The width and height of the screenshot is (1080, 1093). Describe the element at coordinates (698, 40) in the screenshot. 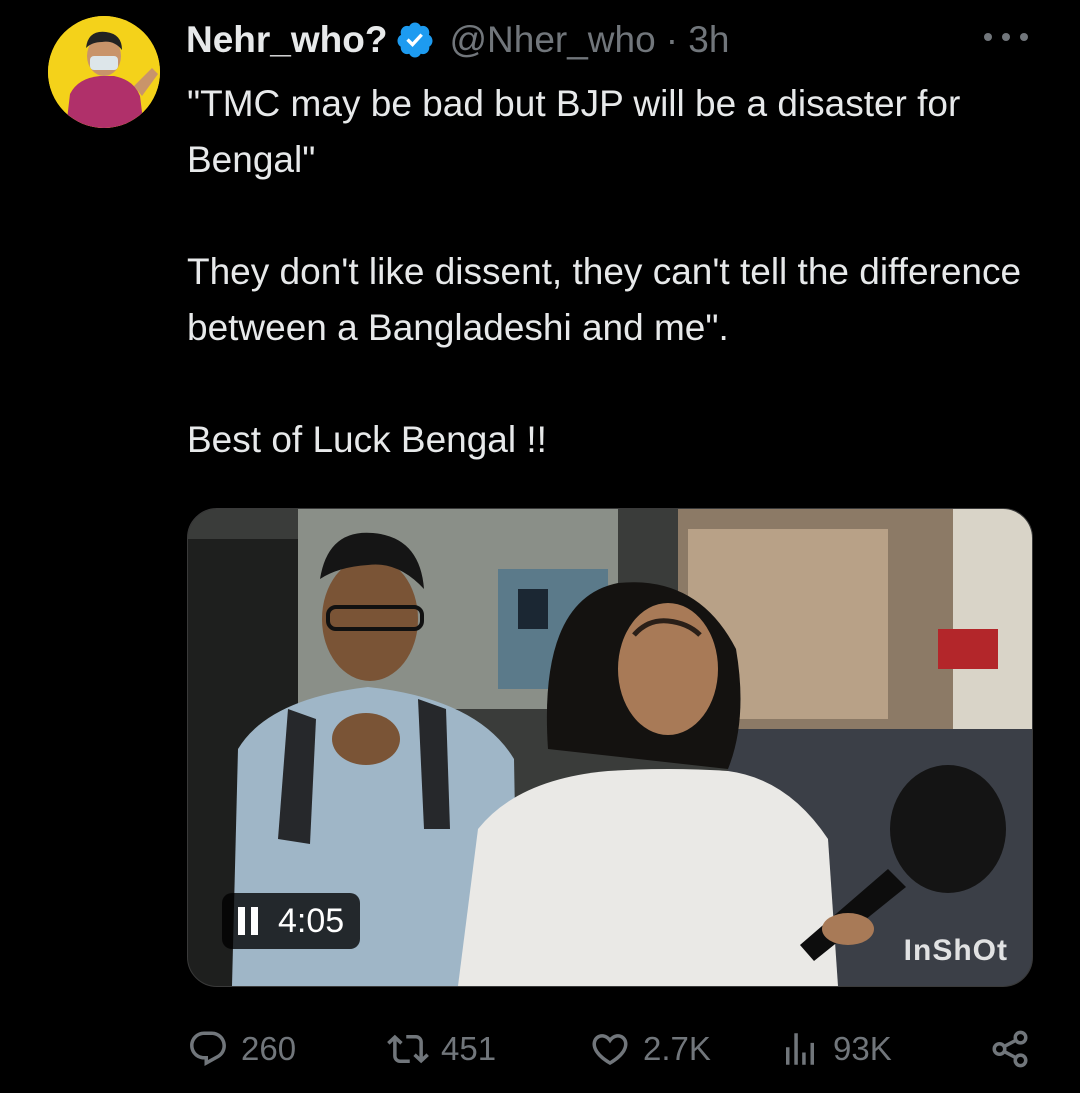

I see `tweet-timestamp: · 3h` at that location.